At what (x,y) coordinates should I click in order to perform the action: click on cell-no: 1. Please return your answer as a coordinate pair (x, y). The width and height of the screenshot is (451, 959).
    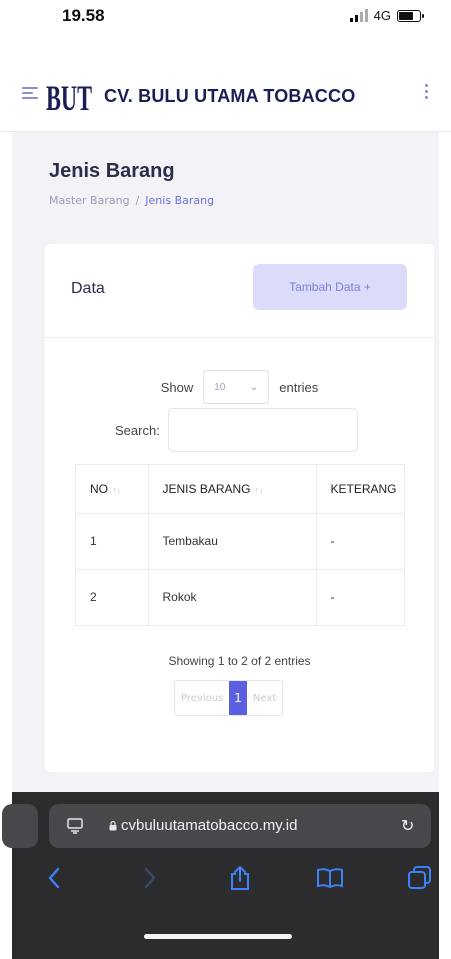
    Looking at the image, I should click on (112, 541).